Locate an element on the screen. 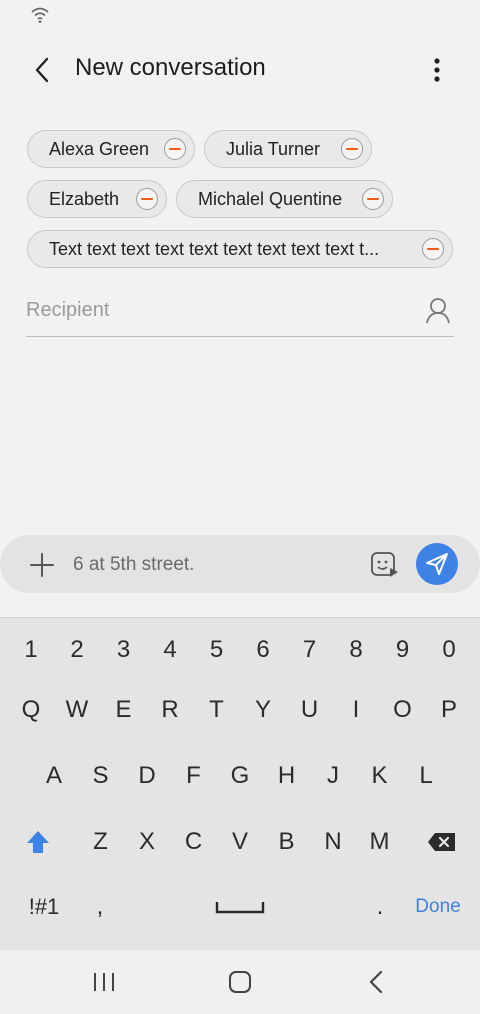  attach-button is located at coordinates (42, 565).